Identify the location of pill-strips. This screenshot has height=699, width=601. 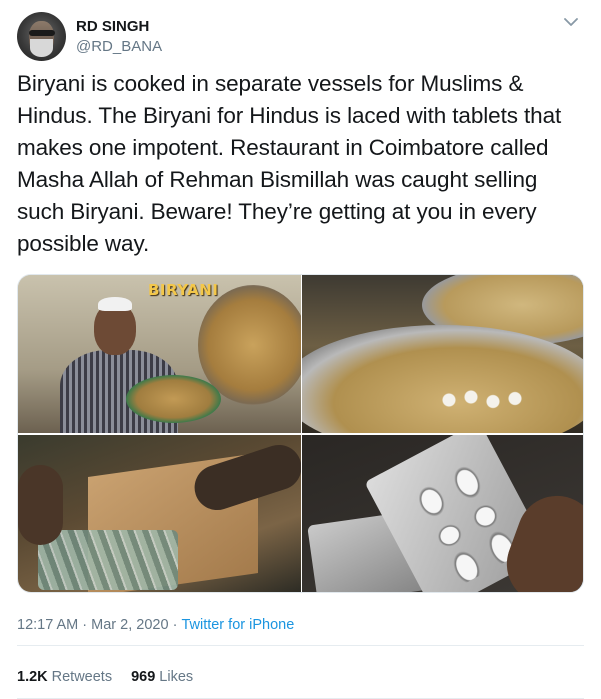
(108, 560).